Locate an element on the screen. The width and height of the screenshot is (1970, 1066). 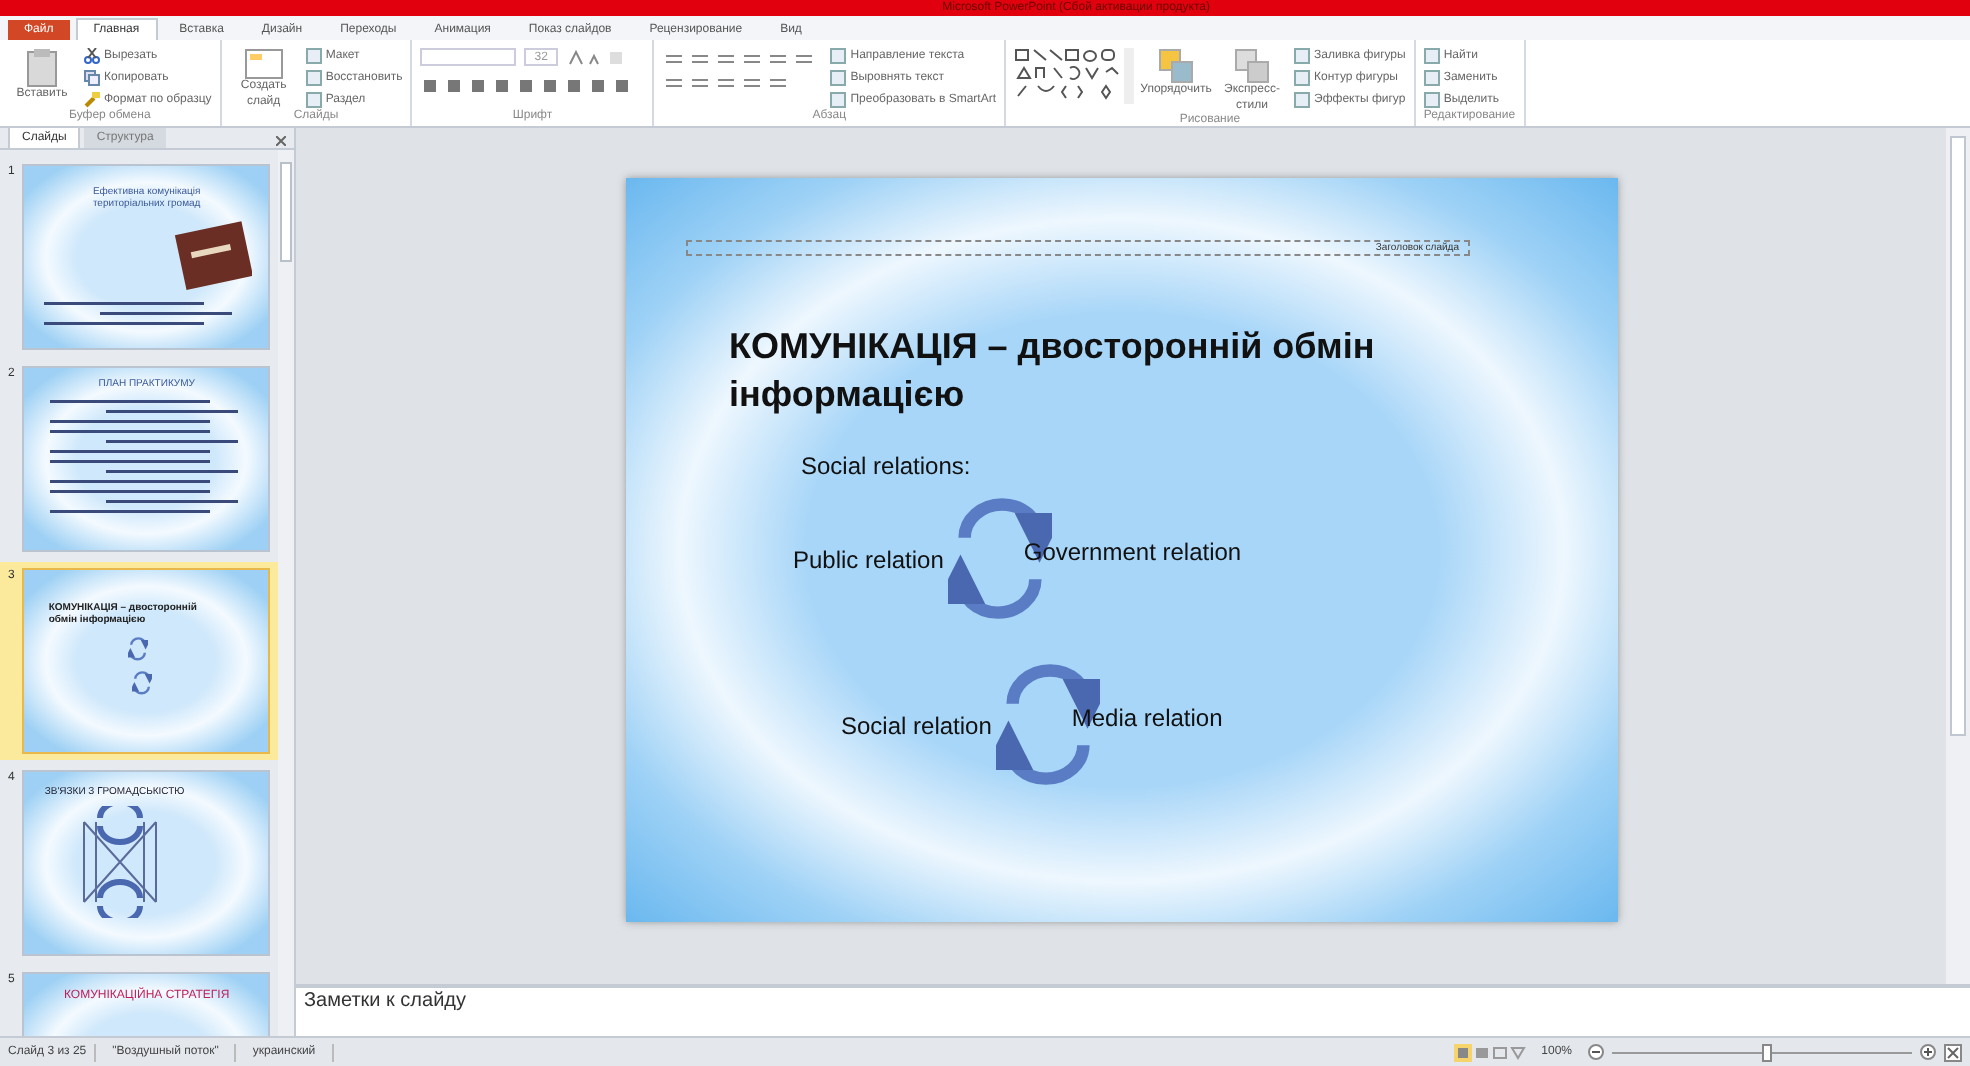
fit-to-window-icon is located at coordinates (1953, 1052).